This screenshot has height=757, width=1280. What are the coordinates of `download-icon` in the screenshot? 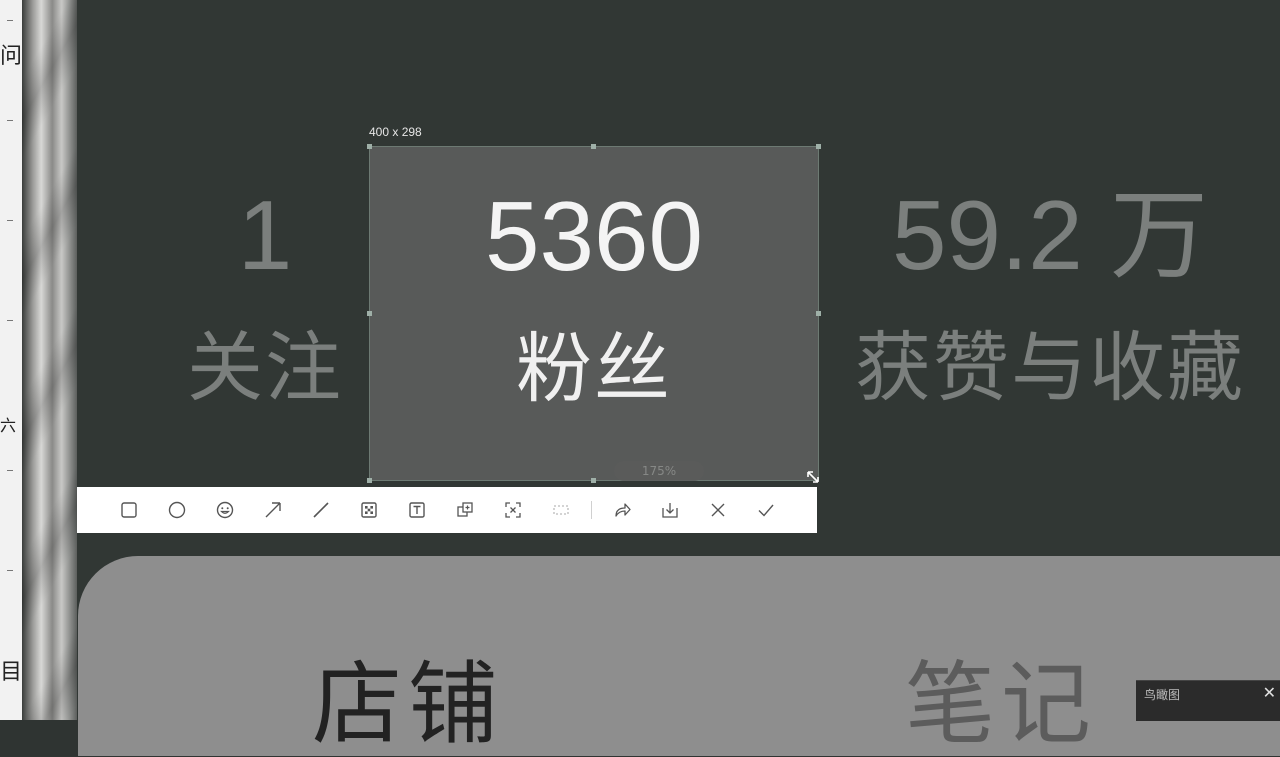 It's located at (670, 510).